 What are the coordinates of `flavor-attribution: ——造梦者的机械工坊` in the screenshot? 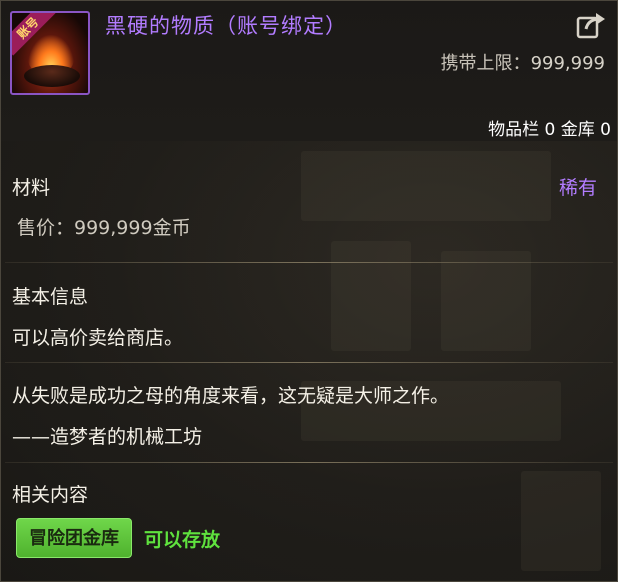 It's located at (107, 437).